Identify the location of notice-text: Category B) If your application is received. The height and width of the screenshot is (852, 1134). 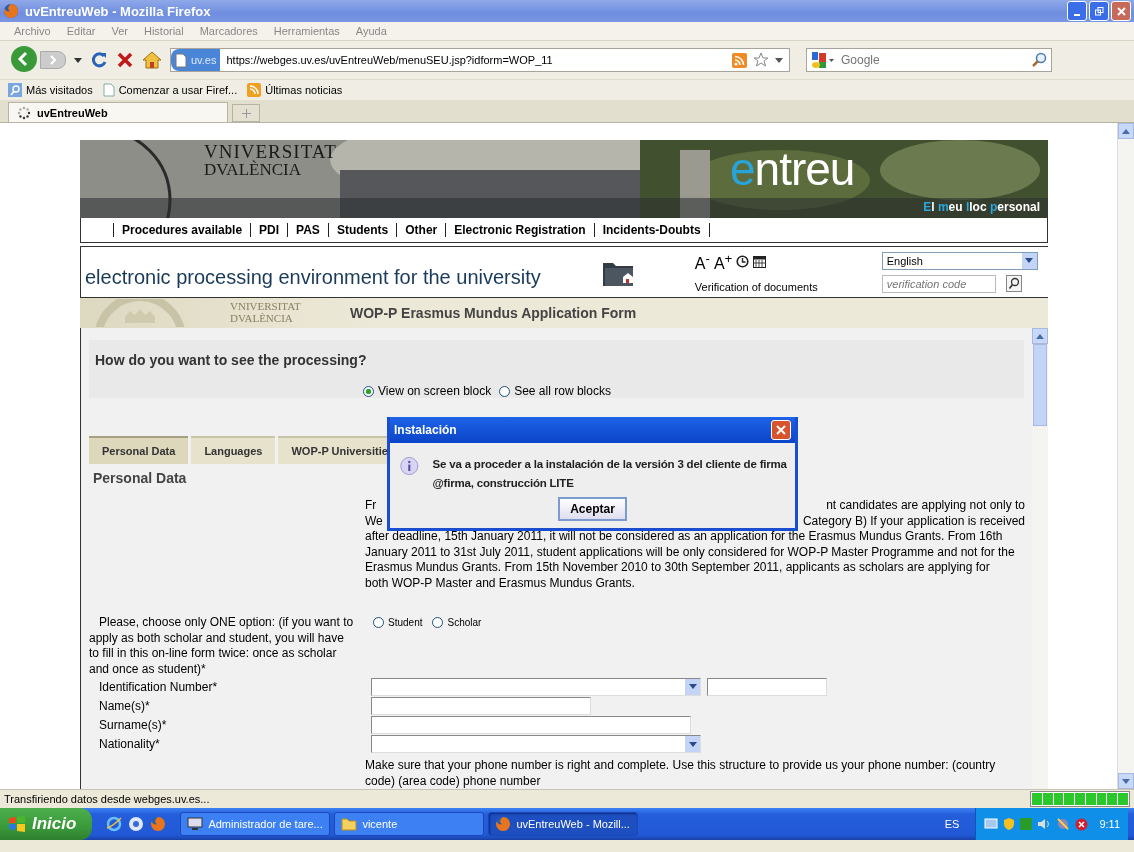
(913, 521).